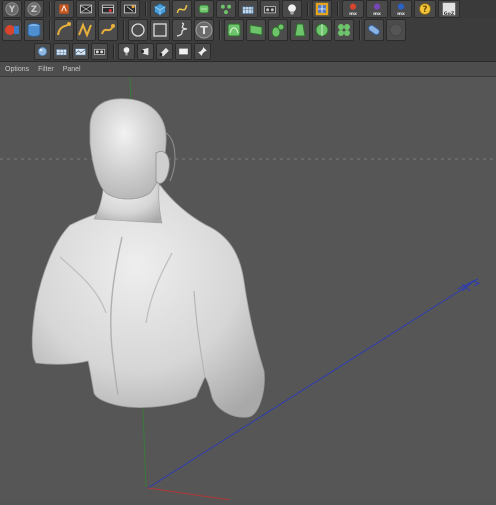 The image size is (496, 505). I want to click on goz-icon: GoZ, so click(449, 9).